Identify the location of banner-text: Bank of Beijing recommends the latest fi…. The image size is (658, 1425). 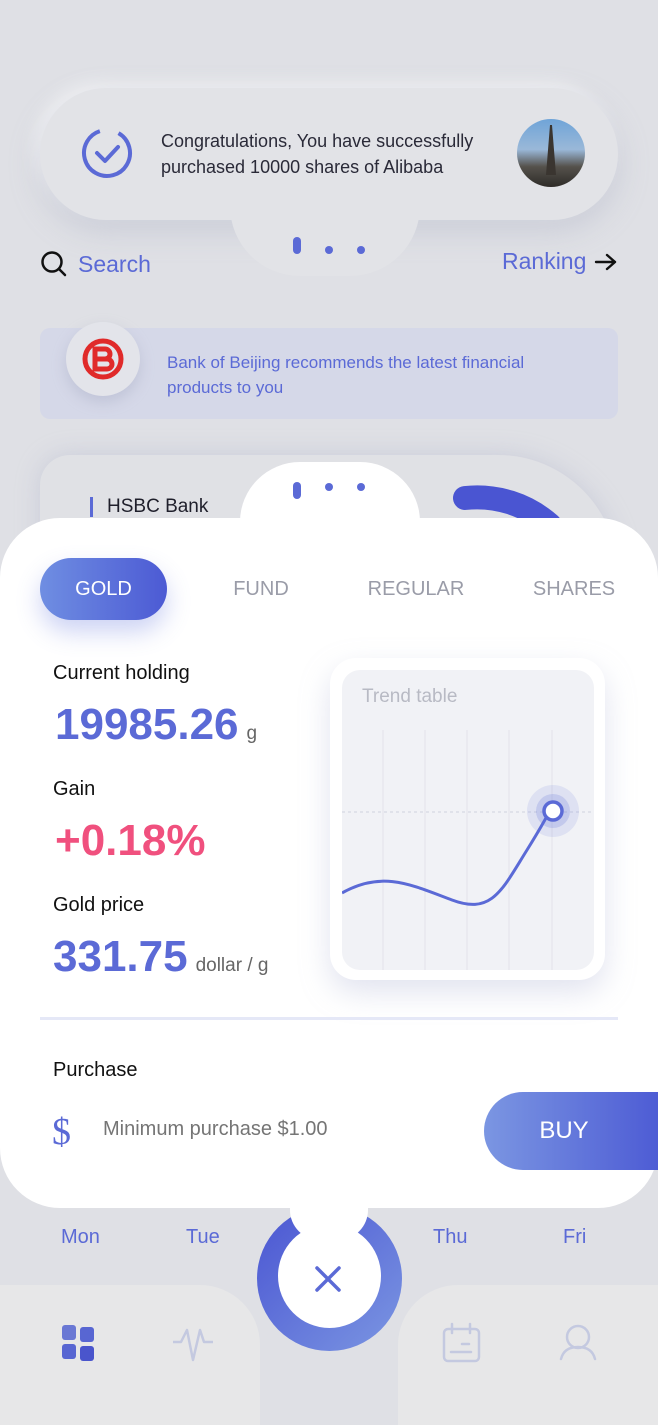
(346, 375).